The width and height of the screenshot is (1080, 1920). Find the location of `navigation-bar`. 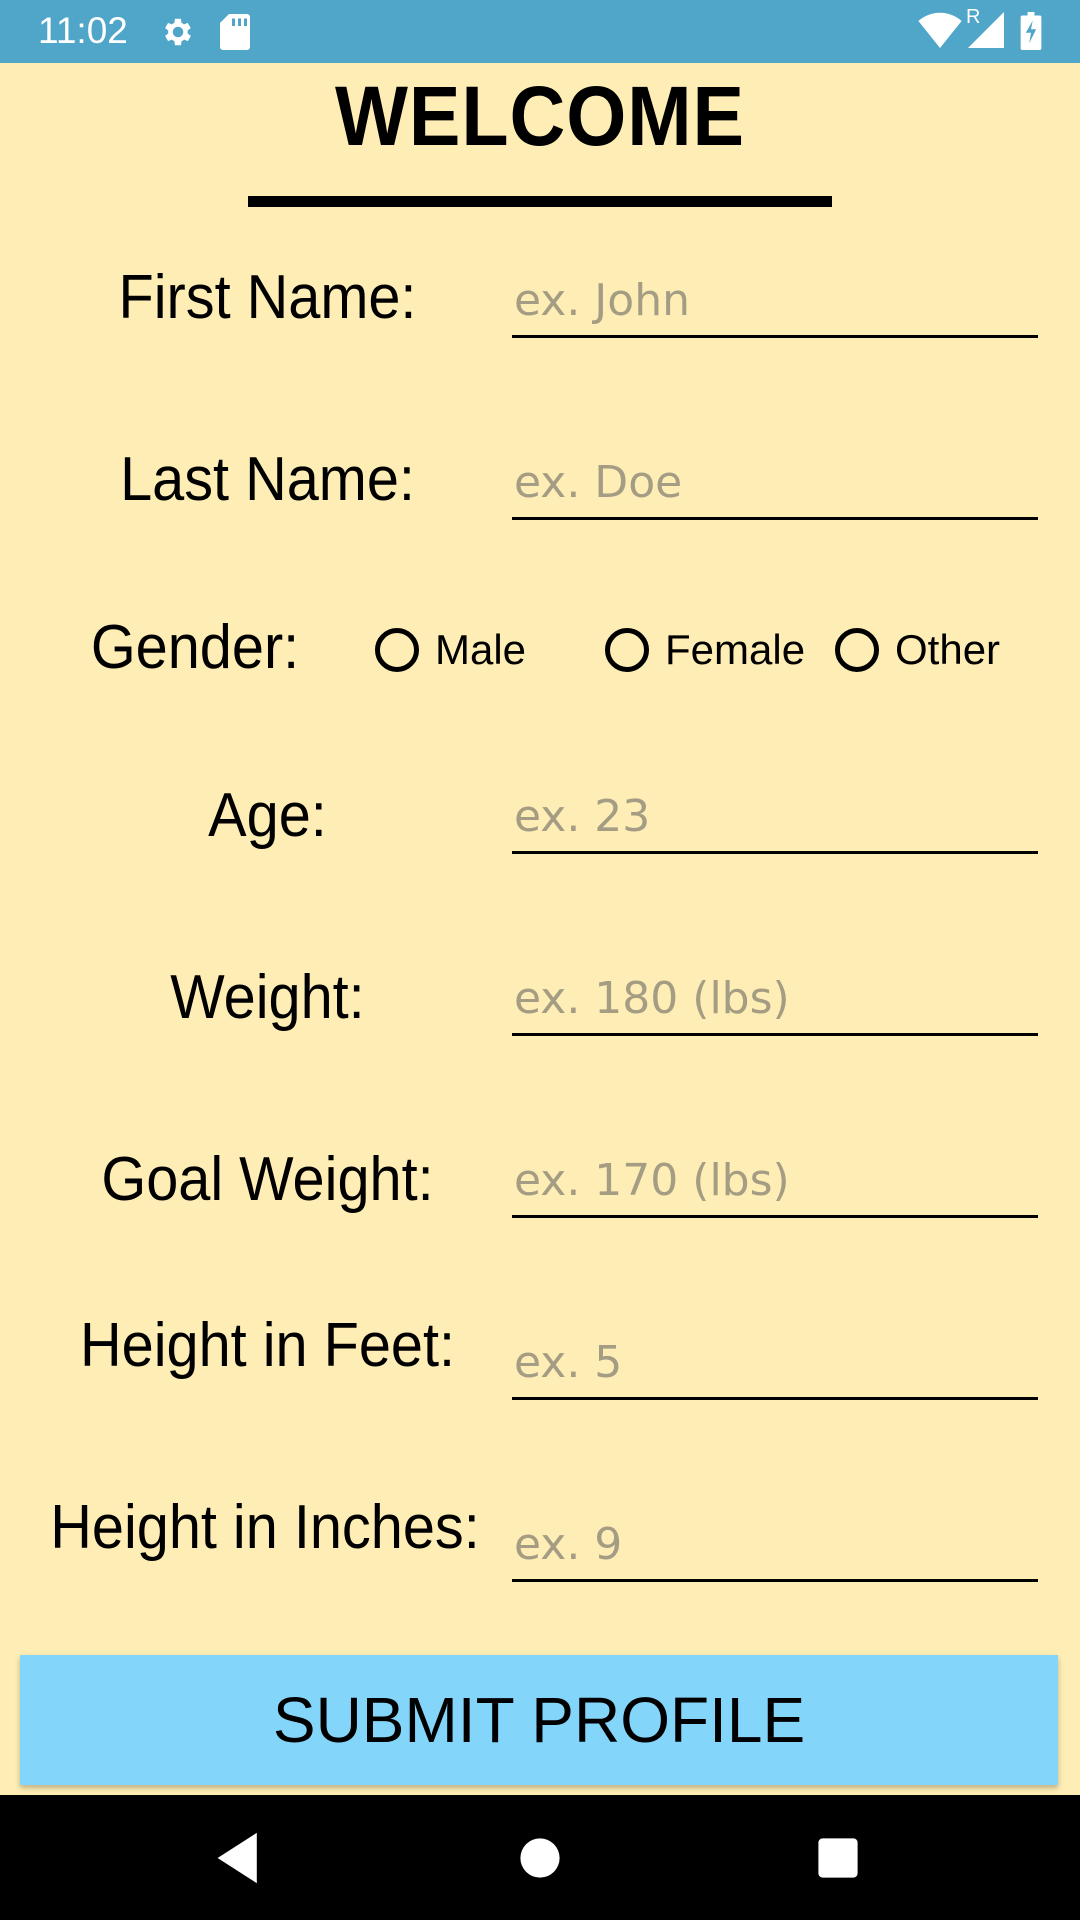

navigation-bar is located at coordinates (540, 1857).